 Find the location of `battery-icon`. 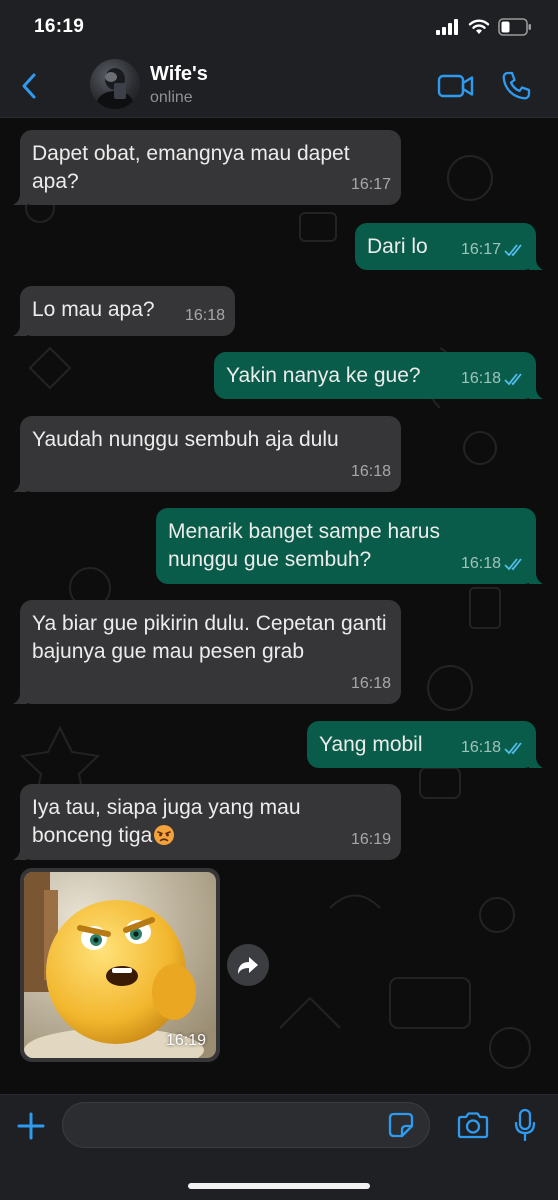

battery-icon is located at coordinates (514, 27).